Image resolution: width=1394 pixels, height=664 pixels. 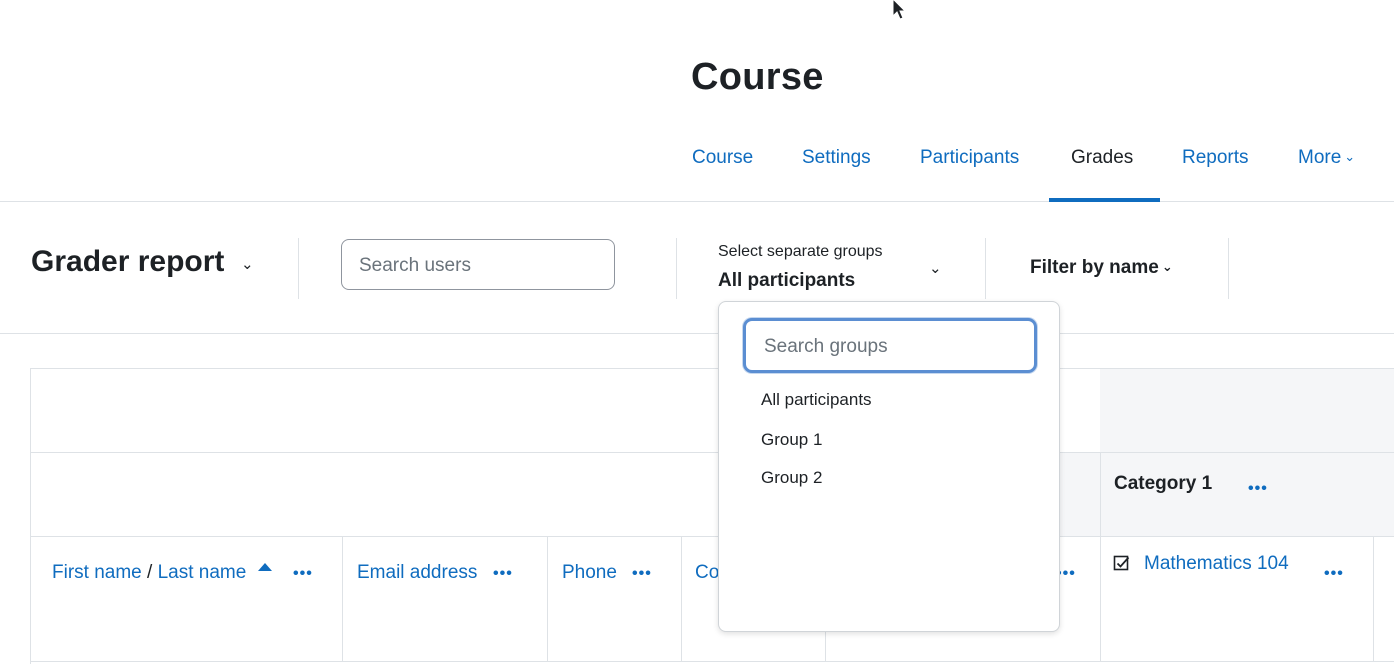 What do you see at coordinates (836, 158) in the screenshot?
I see `tab-settings: Settings` at bounding box center [836, 158].